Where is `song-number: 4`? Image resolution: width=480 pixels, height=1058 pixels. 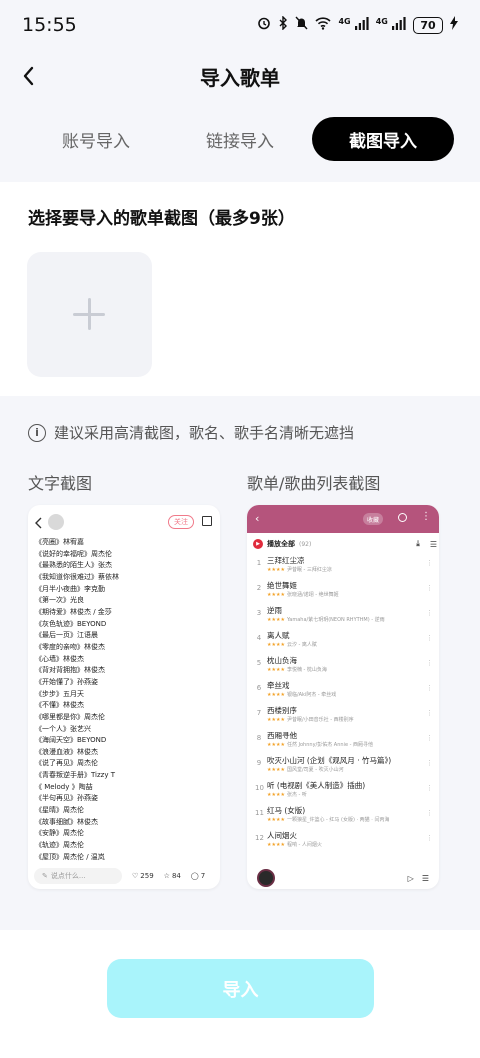
song-number: 4 is located at coordinates (259, 638).